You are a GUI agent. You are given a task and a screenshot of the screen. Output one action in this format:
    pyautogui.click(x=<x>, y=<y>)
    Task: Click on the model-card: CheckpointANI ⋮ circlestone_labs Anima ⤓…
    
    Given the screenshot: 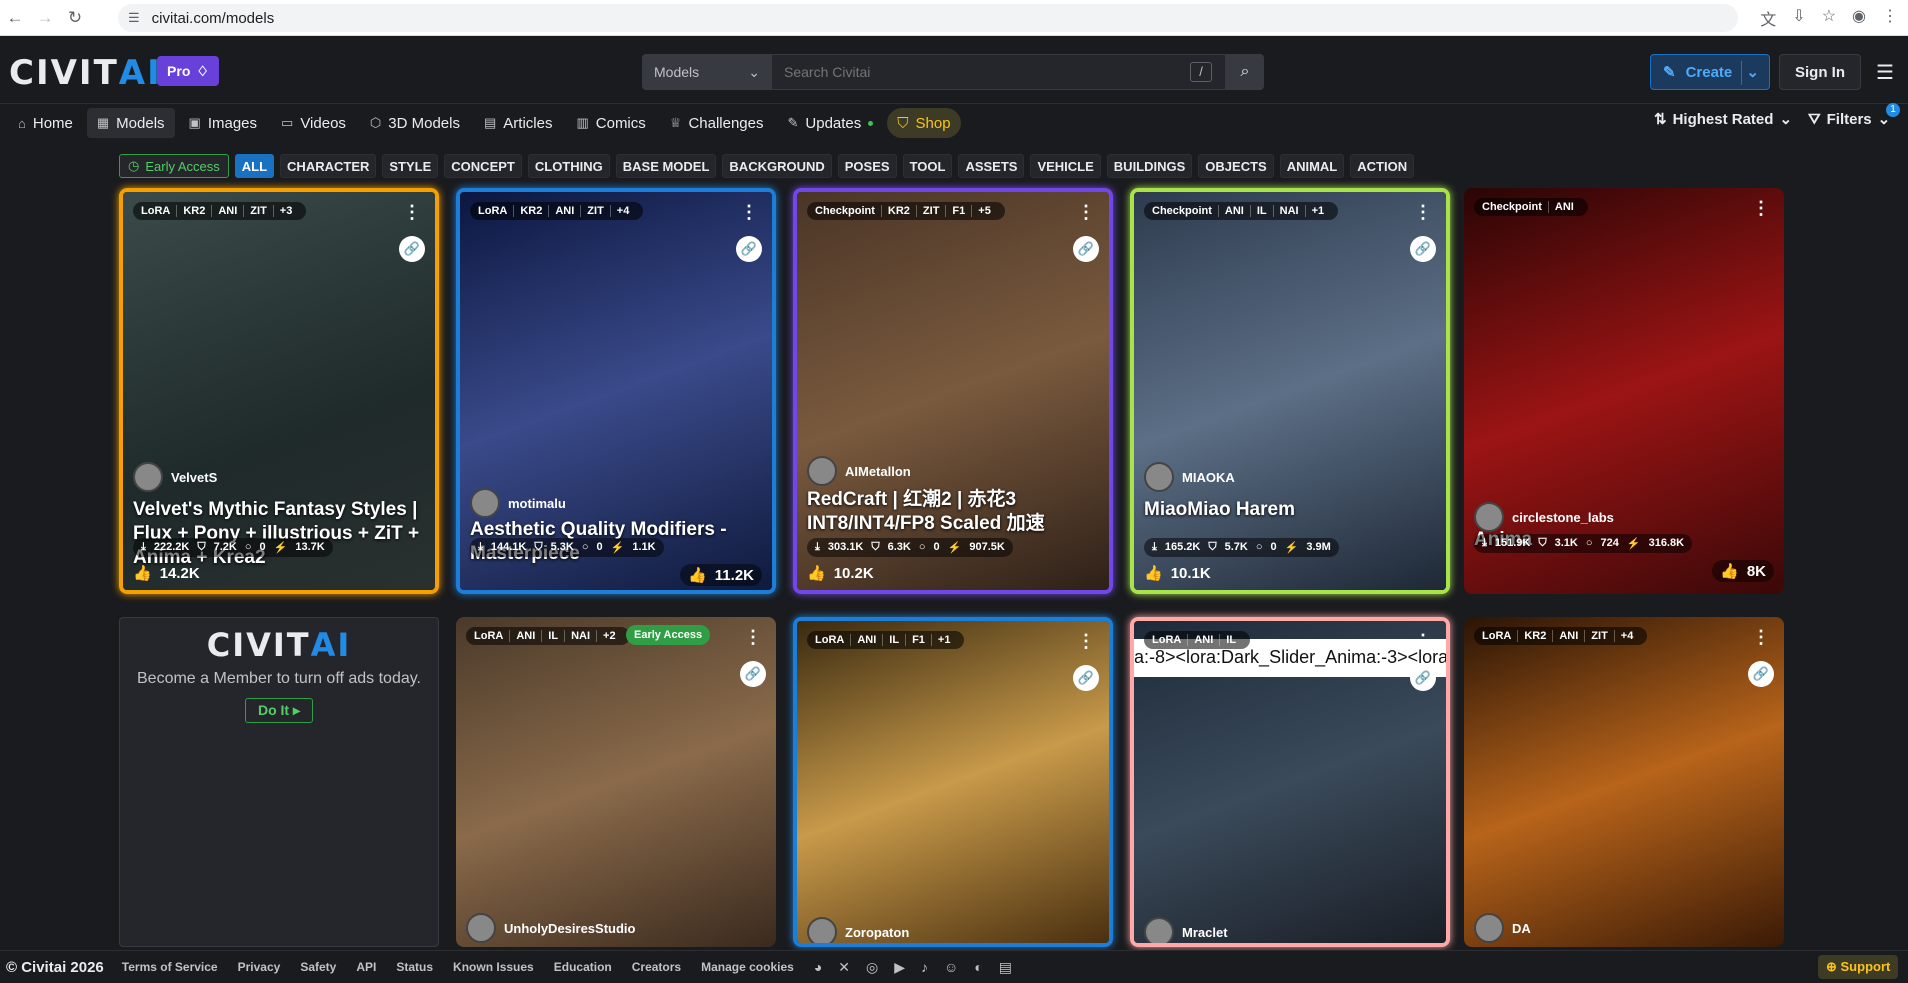 What is the action you would take?
    pyautogui.click(x=1624, y=391)
    